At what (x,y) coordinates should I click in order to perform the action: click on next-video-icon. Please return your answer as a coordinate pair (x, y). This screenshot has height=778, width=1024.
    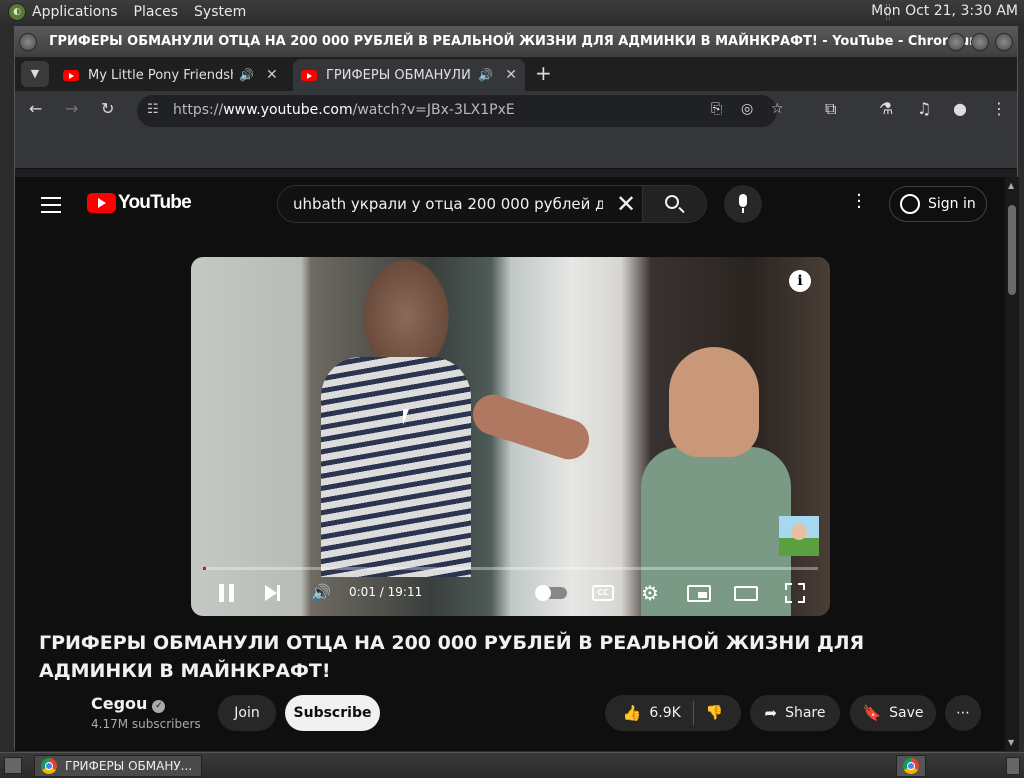
    Looking at the image, I should click on (272, 593).